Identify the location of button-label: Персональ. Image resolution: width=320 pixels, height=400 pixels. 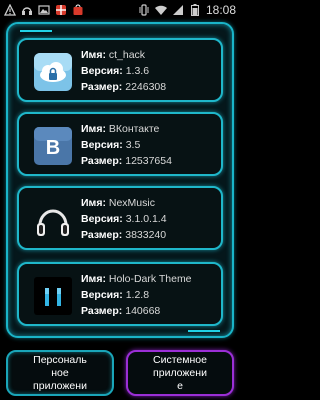
(60, 359).